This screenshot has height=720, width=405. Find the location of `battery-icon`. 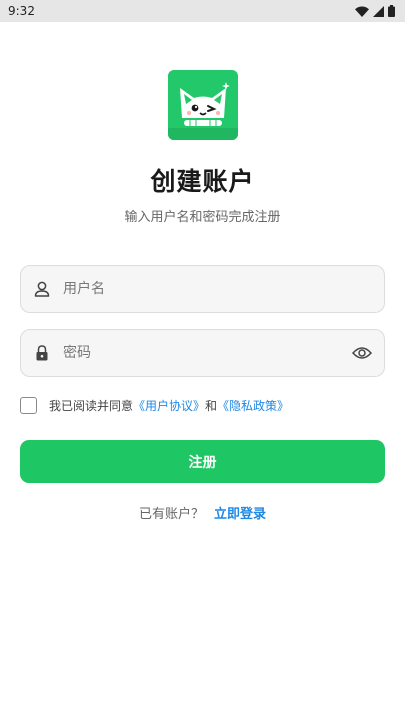

battery-icon is located at coordinates (391, 11).